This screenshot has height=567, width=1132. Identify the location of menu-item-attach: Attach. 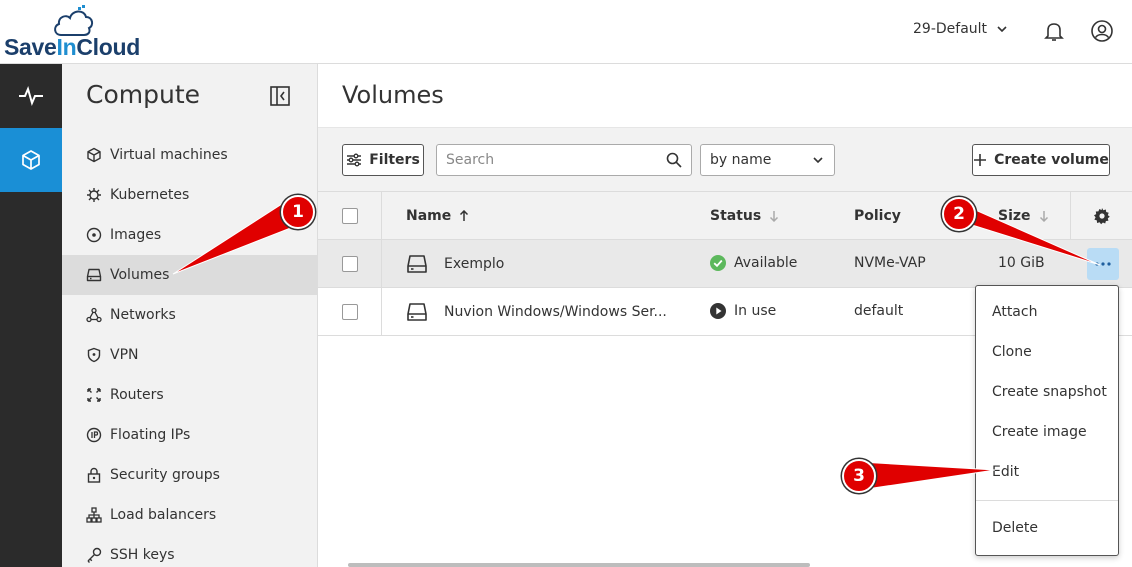
(1047, 312).